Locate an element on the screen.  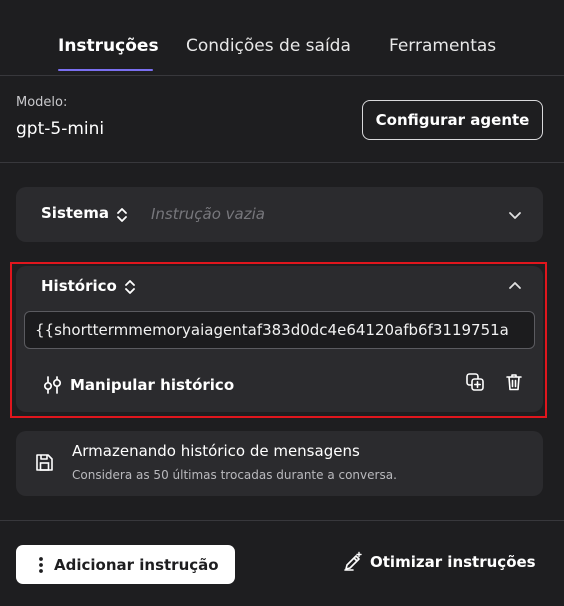
system-section-title: Sistema is located at coordinates (75, 213).